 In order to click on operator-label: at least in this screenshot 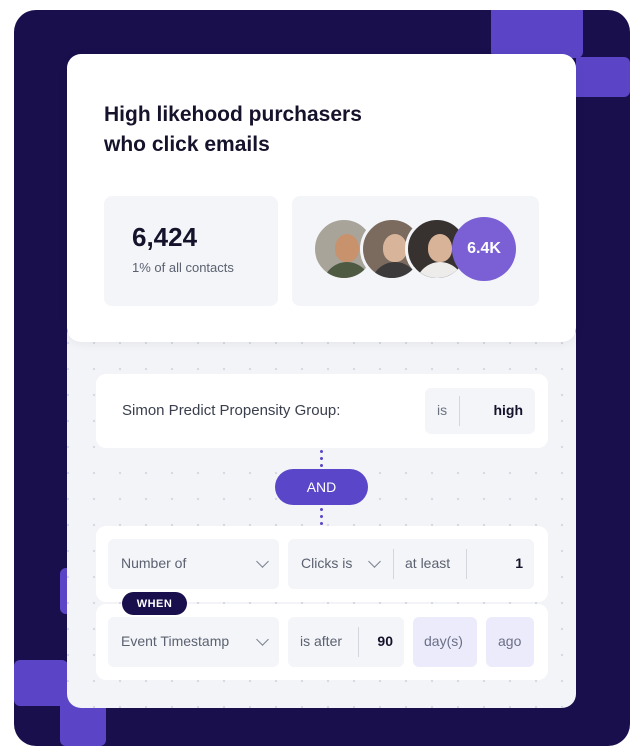, I will do `click(428, 563)`.